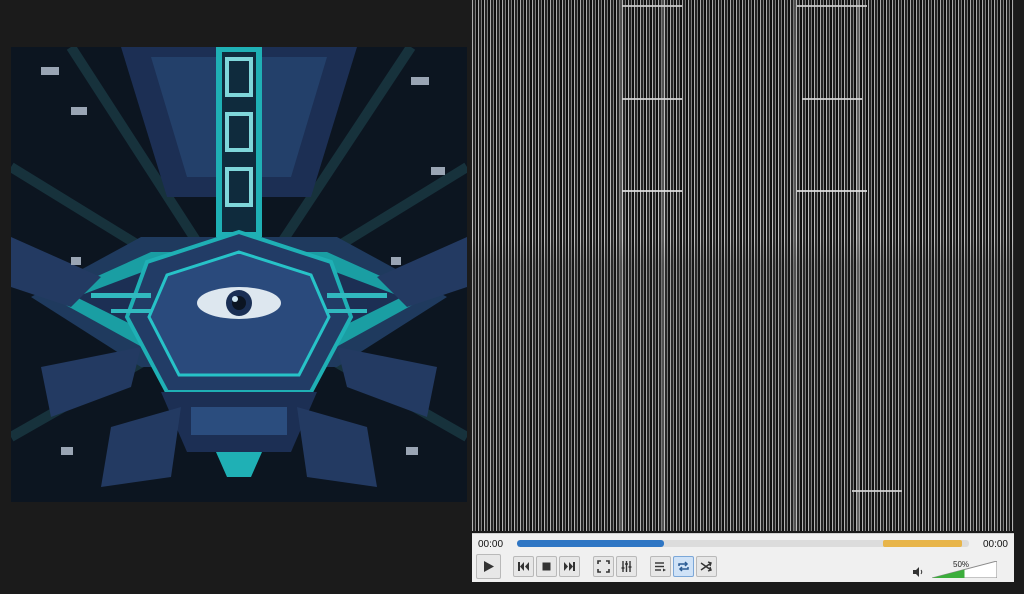 The height and width of the screenshot is (594, 1024). I want to click on loop-button, so click(683, 566).